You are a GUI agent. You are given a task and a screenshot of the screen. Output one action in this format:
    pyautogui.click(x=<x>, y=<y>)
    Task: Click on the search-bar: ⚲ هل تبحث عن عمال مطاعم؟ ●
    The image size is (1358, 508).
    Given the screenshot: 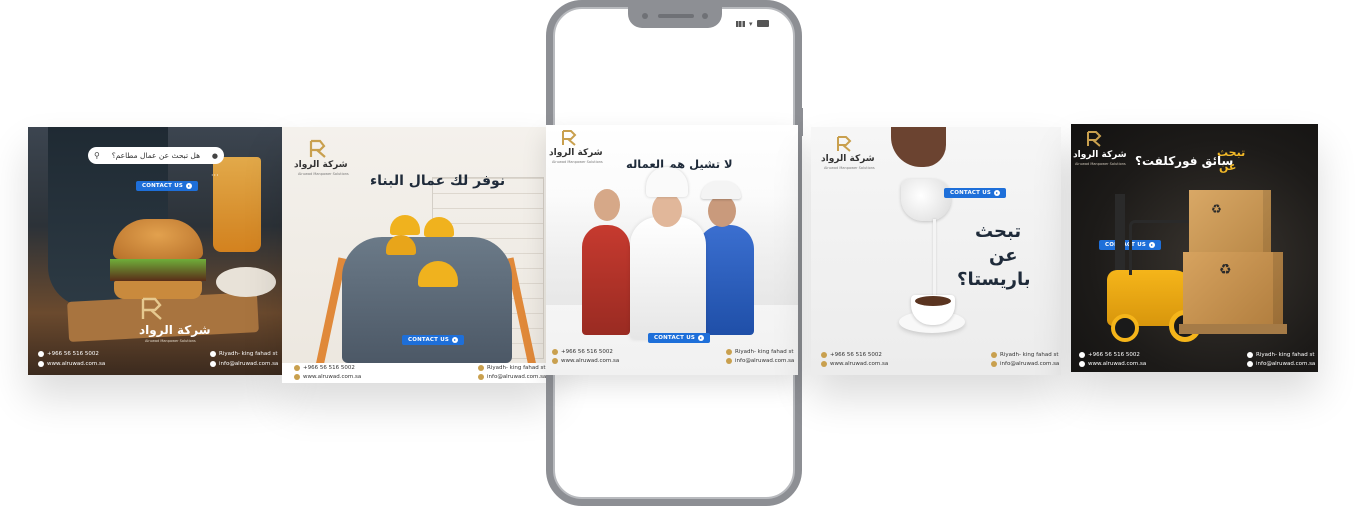 What is the action you would take?
    pyautogui.click(x=156, y=155)
    